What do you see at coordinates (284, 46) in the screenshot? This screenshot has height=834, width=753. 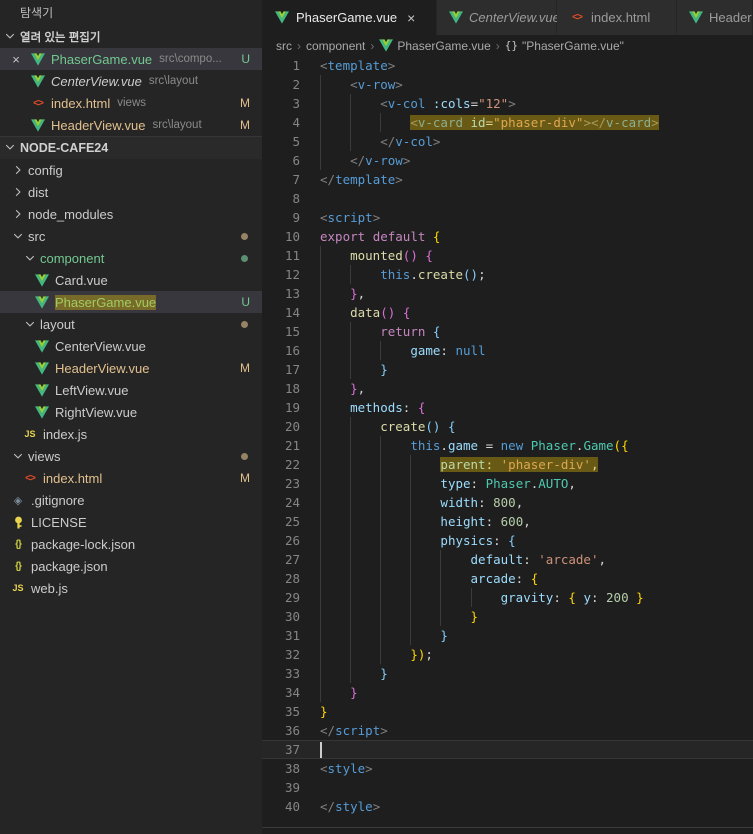 I see `breadcrumb-item: src` at bounding box center [284, 46].